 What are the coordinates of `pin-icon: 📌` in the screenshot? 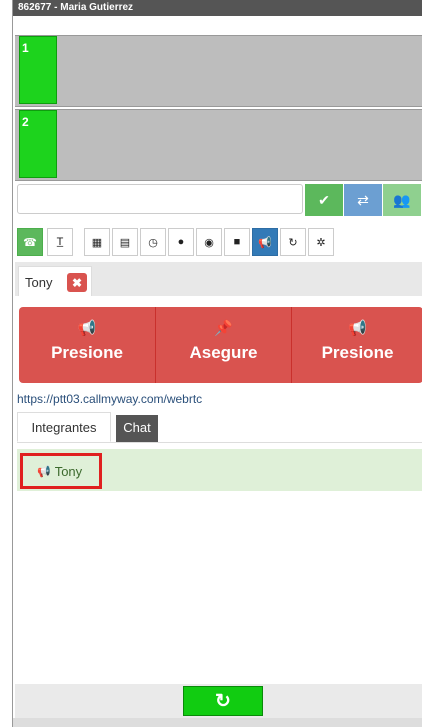 It's located at (223, 328).